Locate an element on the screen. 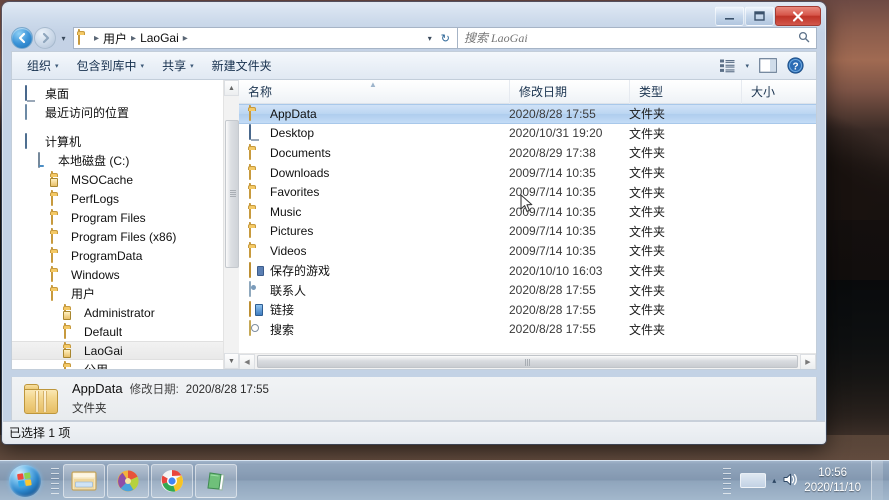  firefox-icon is located at coordinates (128, 480).